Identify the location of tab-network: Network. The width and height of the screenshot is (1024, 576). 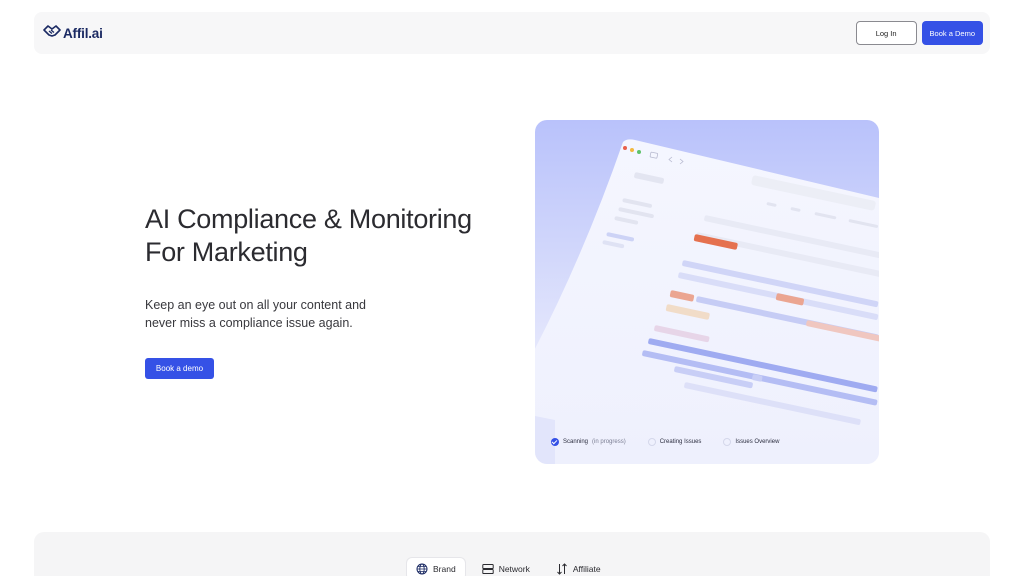
(506, 567).